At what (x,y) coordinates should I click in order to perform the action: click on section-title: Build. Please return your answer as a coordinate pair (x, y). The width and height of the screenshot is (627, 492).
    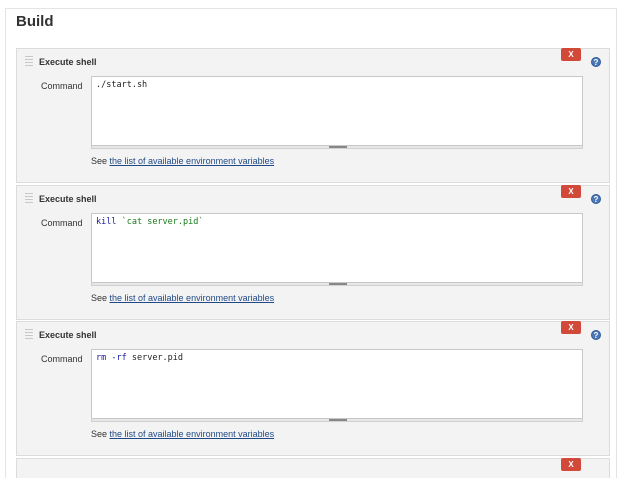
    Looking at the image, I should click on (35, 21).